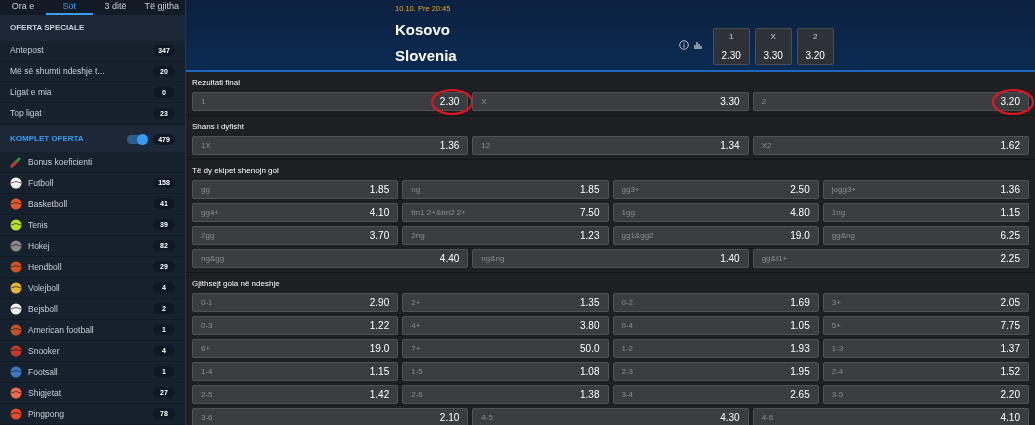 The width and height of the screenshot is (1035, 425). Describe the element at coordinates (800, 326) in the screenshot. I see `odds-value: 1.05` at that location.